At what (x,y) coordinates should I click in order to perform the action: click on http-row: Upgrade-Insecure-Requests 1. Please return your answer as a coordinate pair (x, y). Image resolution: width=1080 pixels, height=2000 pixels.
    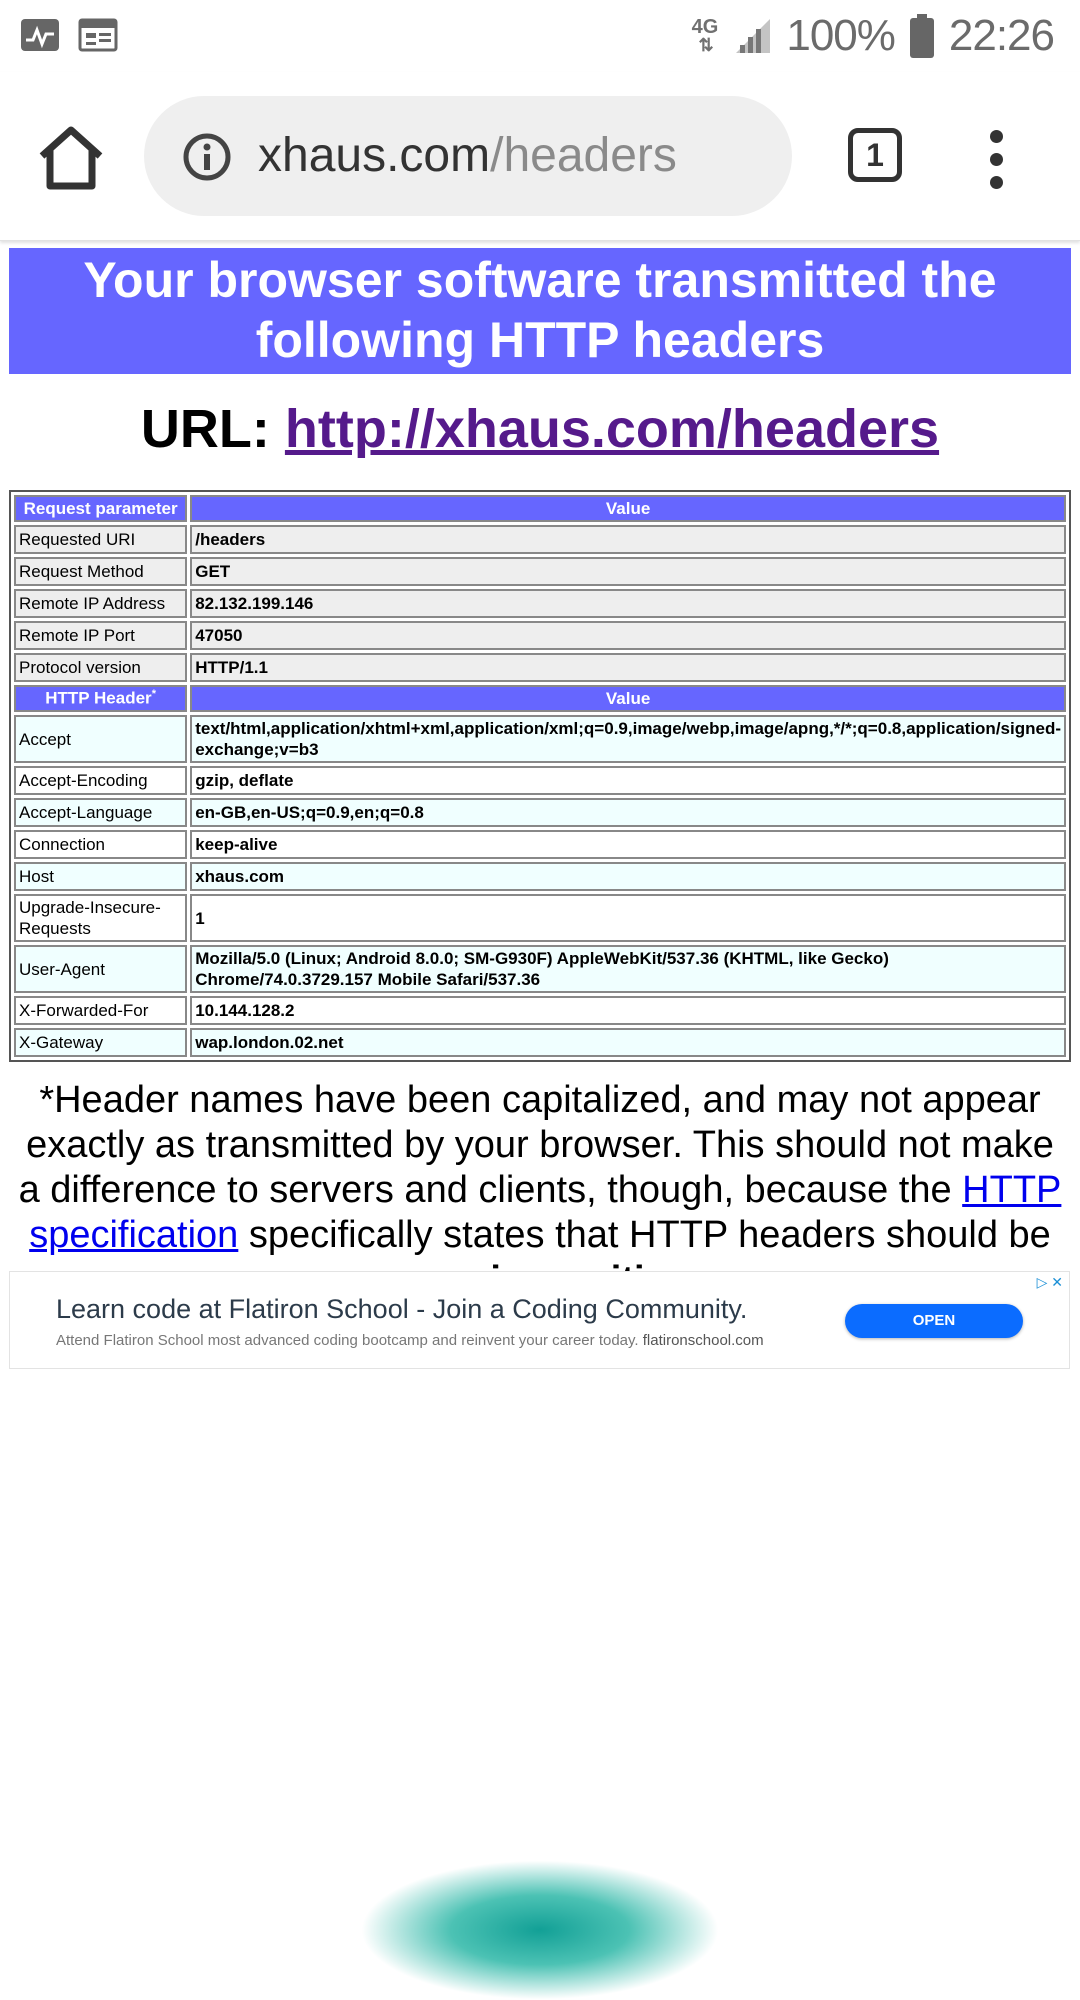
    Looking at the image, I should click on (540, 918).